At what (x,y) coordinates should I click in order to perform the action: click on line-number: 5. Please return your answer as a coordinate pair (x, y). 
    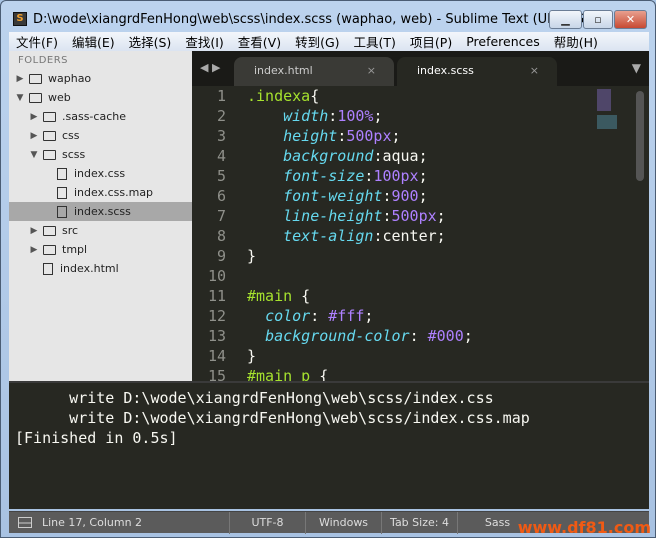
    Looking at the image, I should click on (221, 176).